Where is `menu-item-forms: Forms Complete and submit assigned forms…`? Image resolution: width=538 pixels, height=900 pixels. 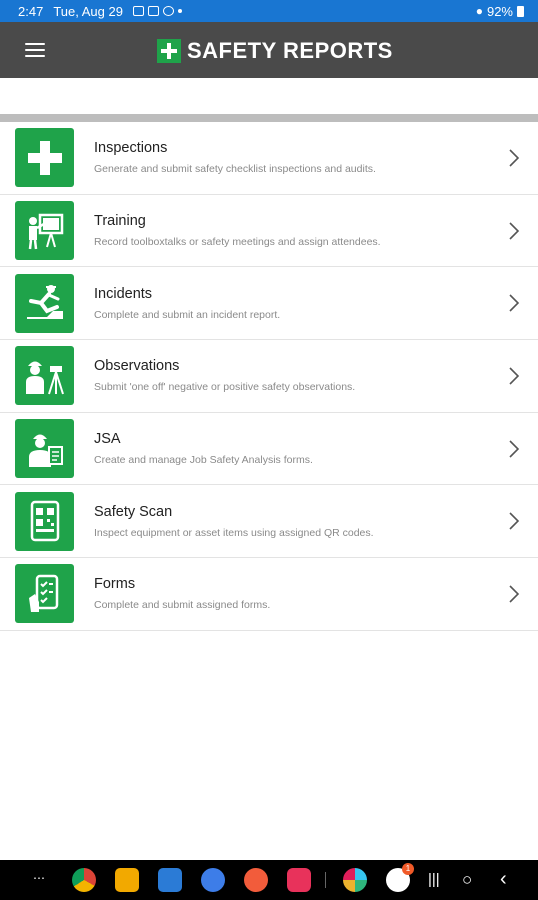
menu-item-forms: Forms Complete and submit assigned forms… is located at coordinates (269, 594).